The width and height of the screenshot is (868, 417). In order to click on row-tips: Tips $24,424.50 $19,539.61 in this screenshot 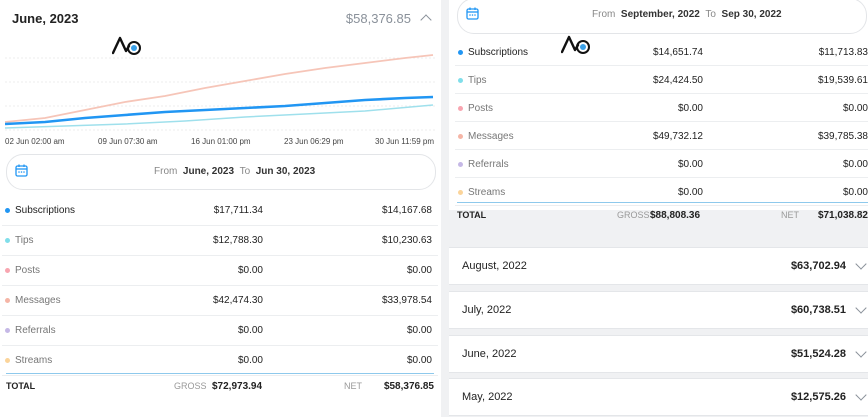, I will do `click(661, 80)`.